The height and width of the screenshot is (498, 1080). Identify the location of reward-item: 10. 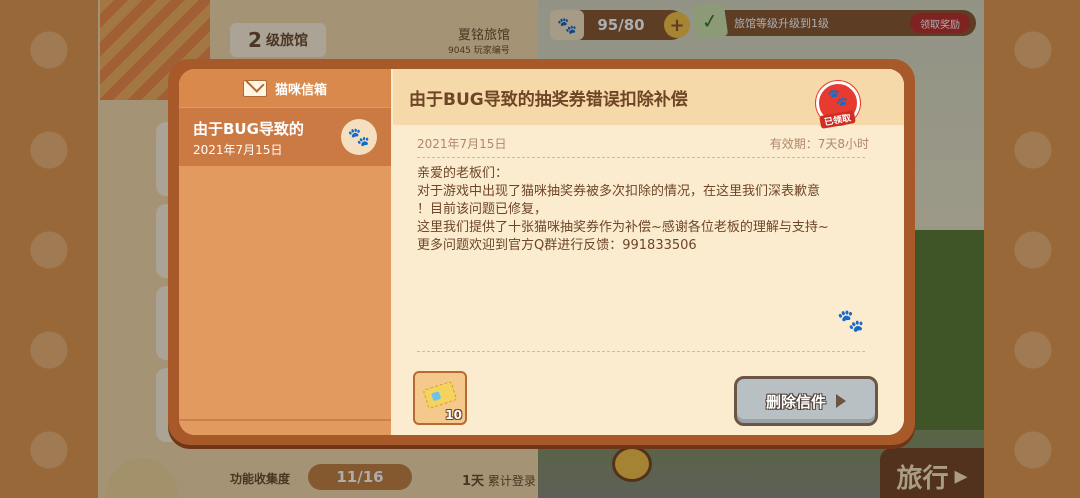
(440, 398).